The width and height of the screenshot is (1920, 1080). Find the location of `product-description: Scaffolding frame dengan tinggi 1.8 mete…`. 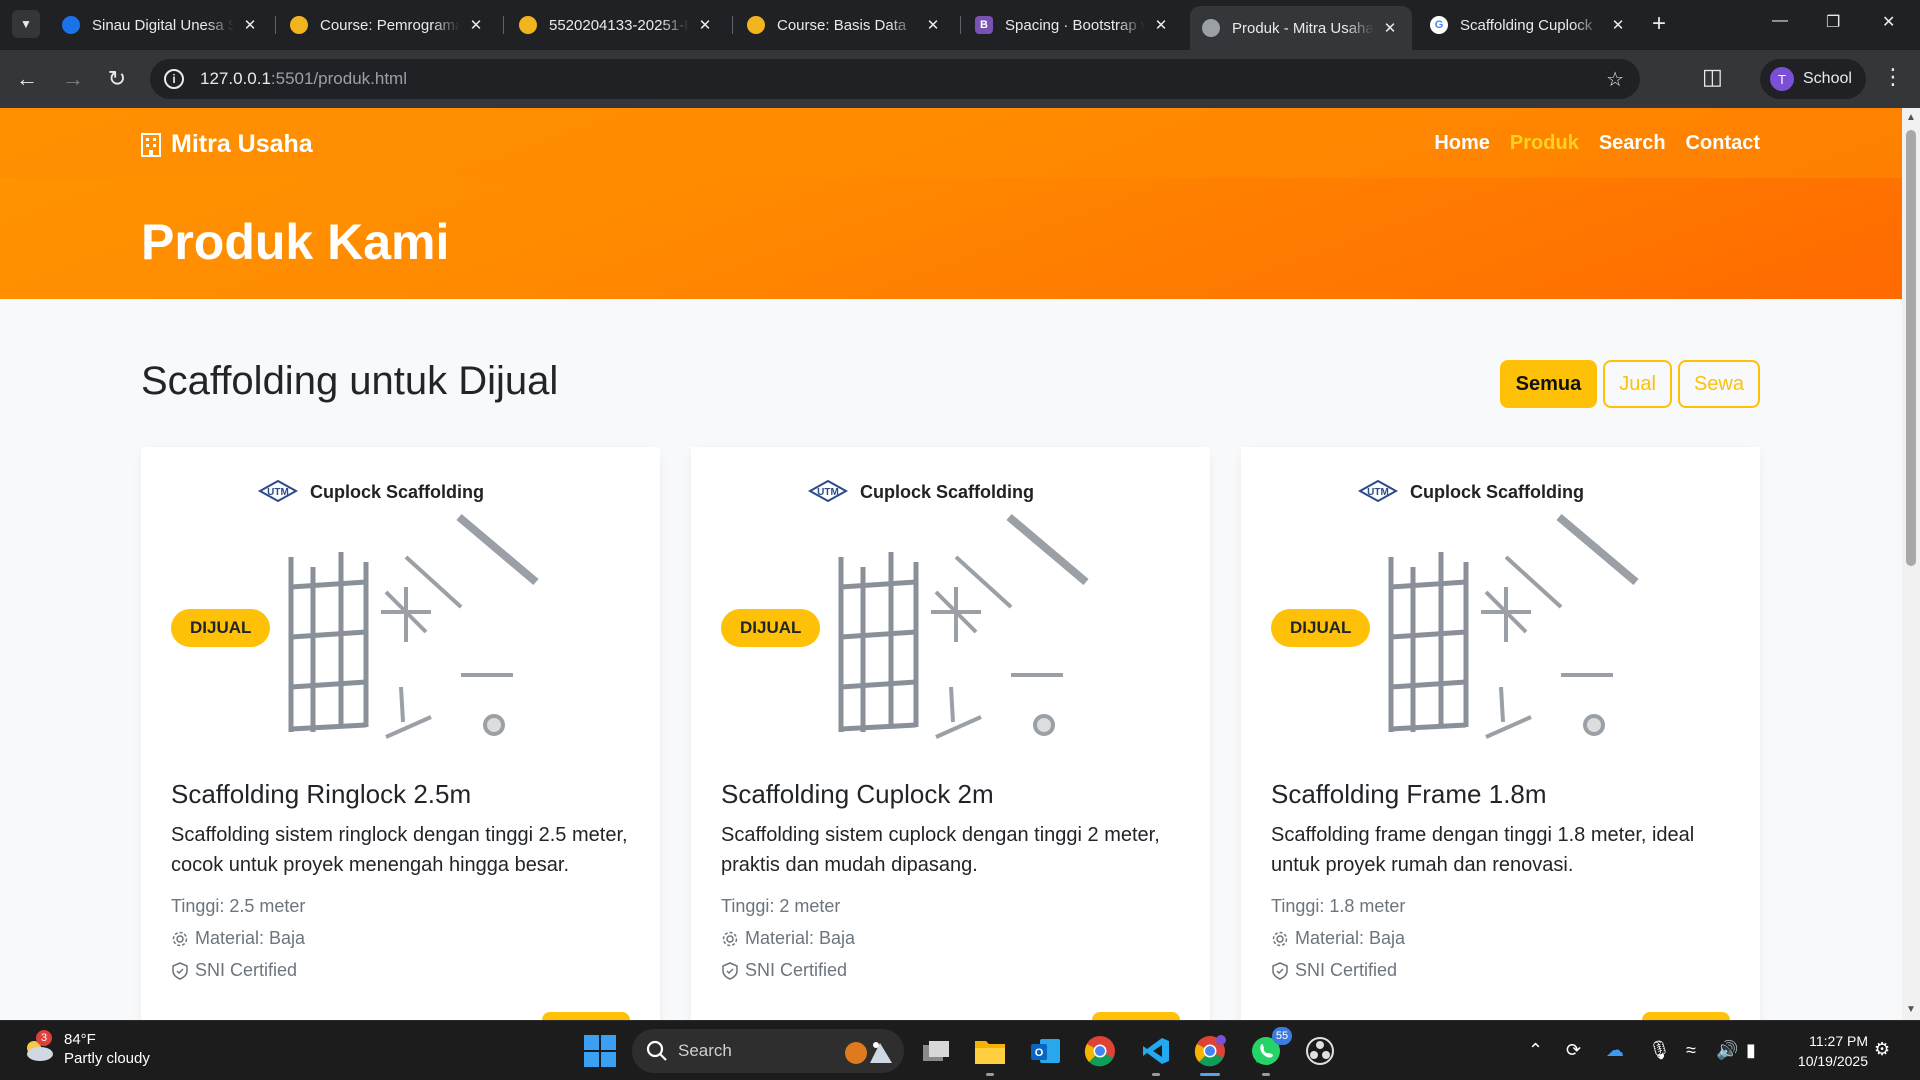

product-description: Scaffolding frame dengan tinggi 1.8 mete… is located at coordinates (1483, 850).